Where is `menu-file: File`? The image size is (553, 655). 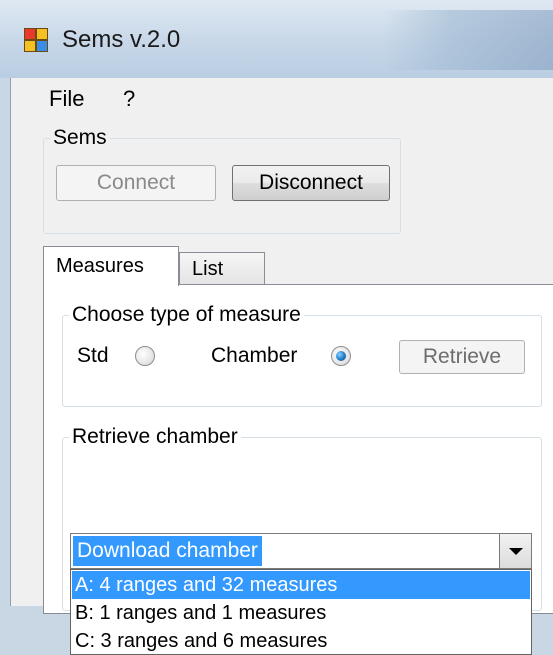 menu-file: File is located at coordinates (66, 99).